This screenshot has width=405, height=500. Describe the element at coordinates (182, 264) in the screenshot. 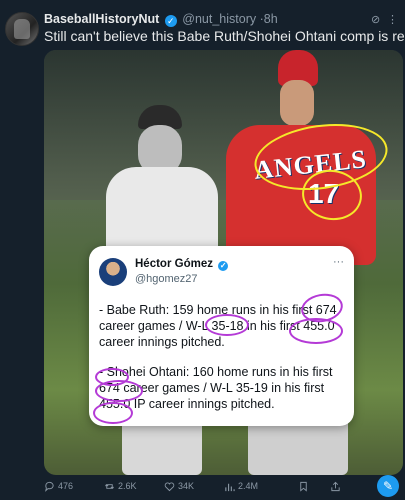

I see `card-author-name: Héctor Gómez ✓` at that location.